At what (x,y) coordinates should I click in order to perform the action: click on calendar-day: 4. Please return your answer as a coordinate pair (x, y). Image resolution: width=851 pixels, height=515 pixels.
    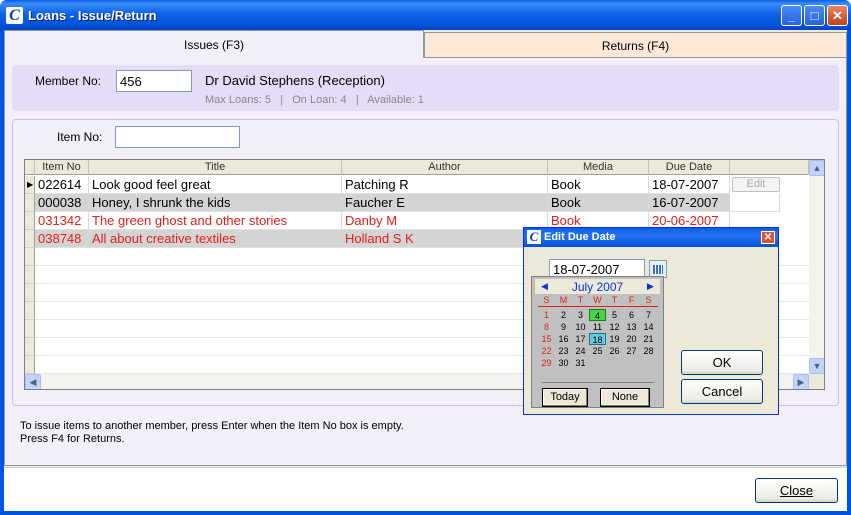
    Looking at the image, I should click on (597, 315).